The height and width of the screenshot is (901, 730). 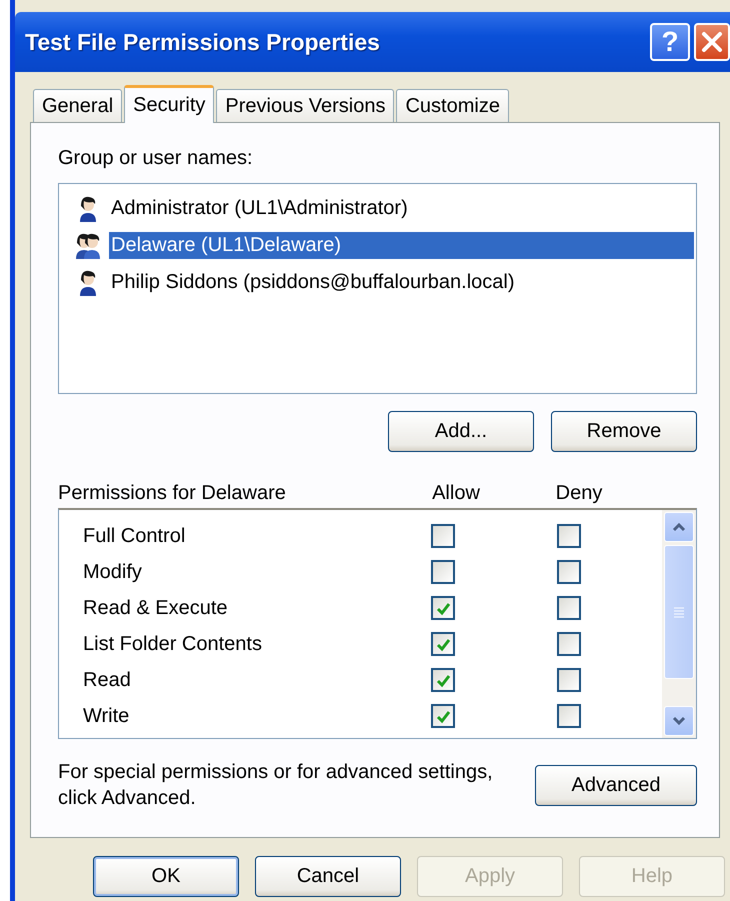 What do you see at coordinates (169, 104) in the screenshot?
I see `tab: Security` at bounding box center [169, 104].